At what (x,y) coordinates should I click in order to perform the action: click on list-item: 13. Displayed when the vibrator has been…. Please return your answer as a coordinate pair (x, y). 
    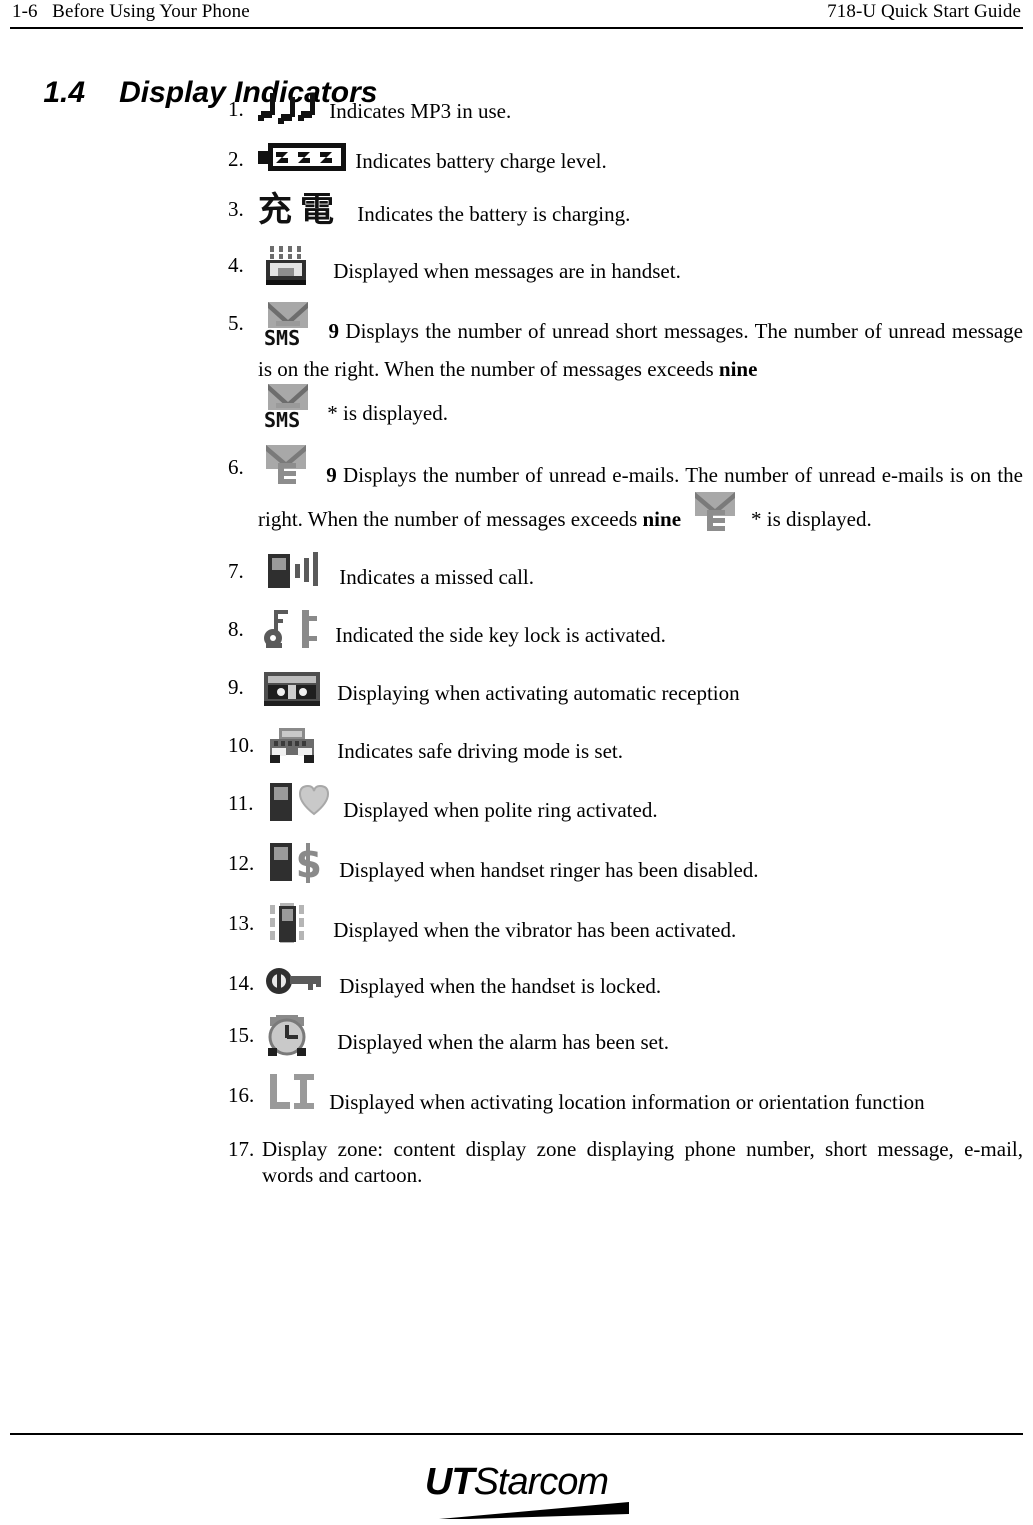
    Looking at the image, I should click on (625, 928).